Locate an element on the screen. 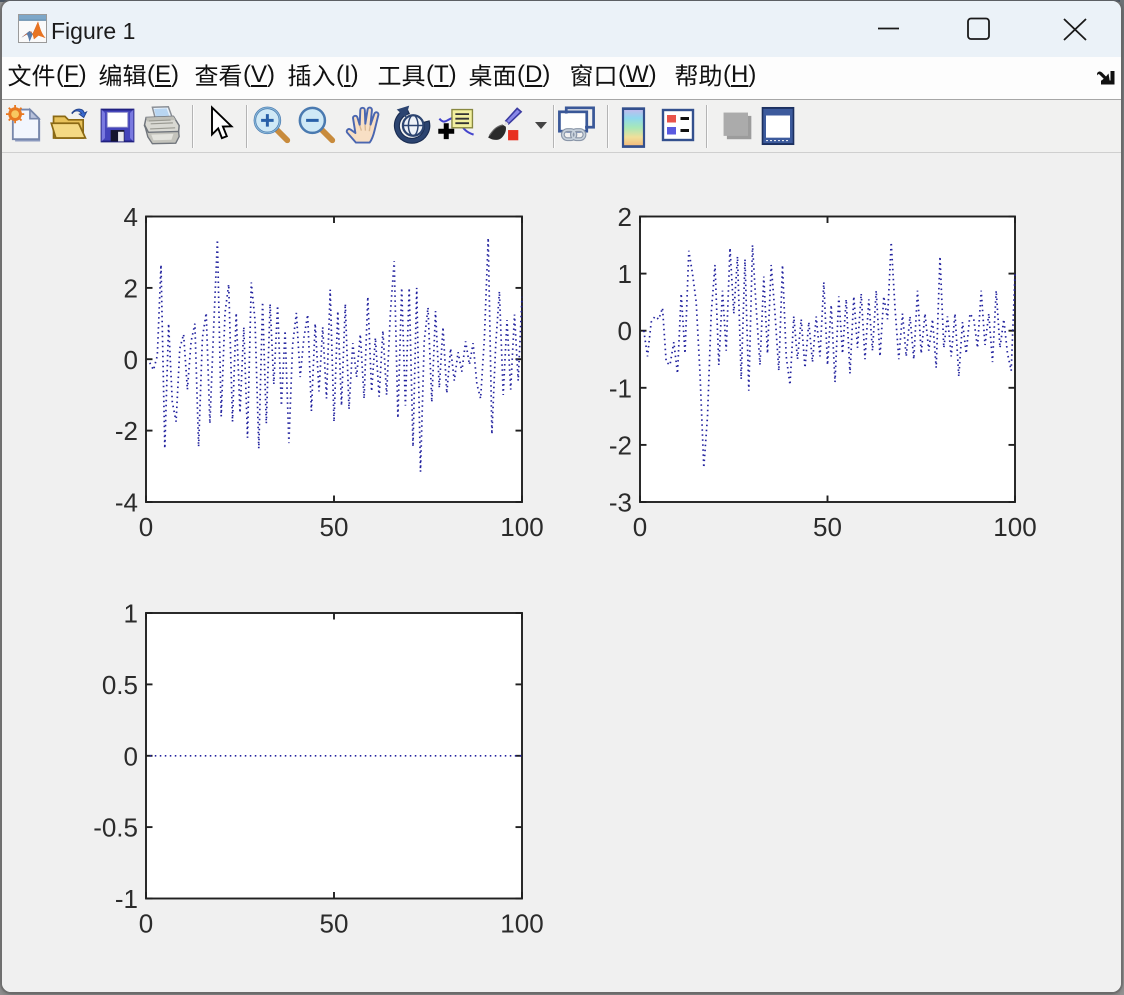 The width and height of the screenshot is (1124, 995). svg-text: -3 is located at coordinates (620, 503).